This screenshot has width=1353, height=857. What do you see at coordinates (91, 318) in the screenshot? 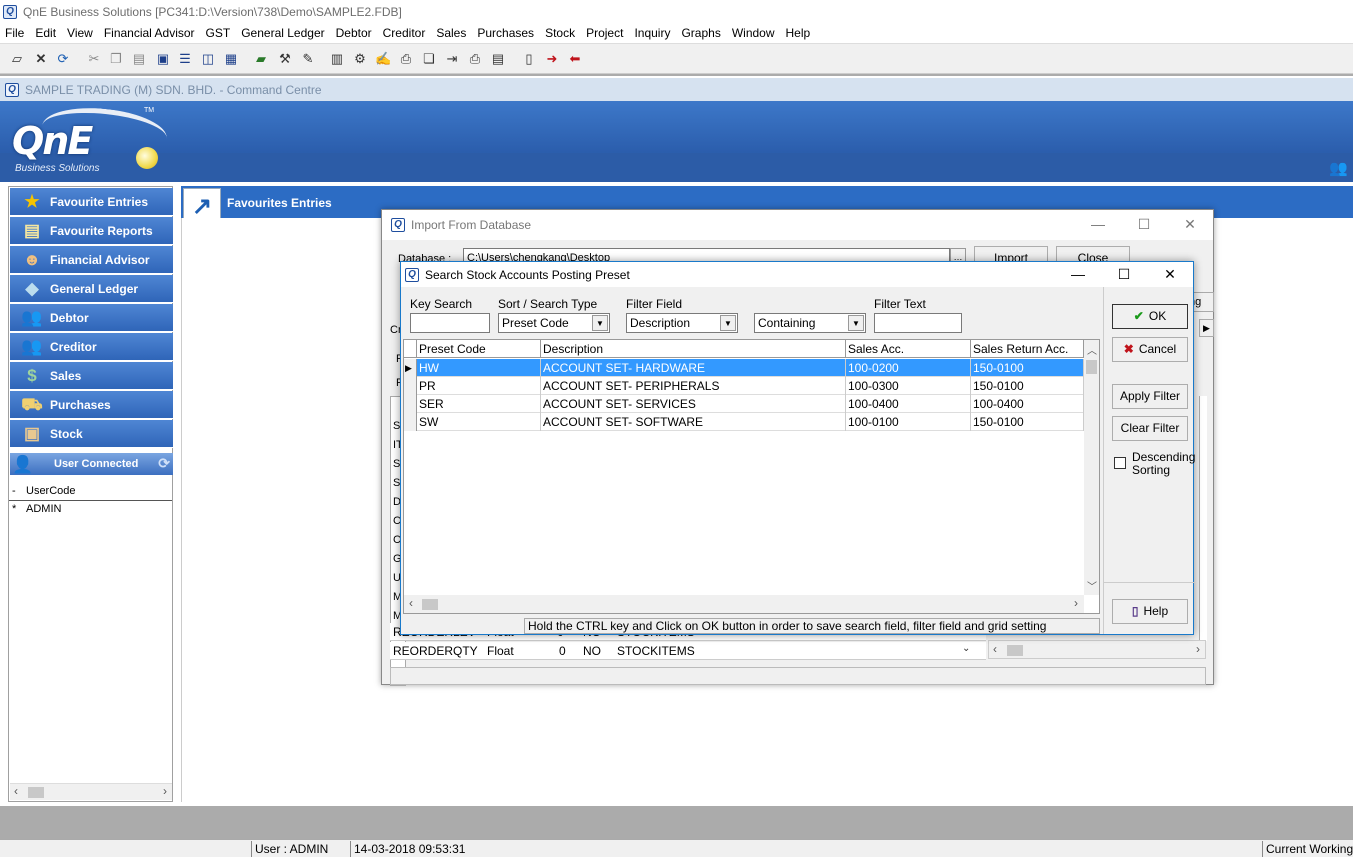
I see `nav-debtor: 👥 Debtor` at bounding box center [91, 318].